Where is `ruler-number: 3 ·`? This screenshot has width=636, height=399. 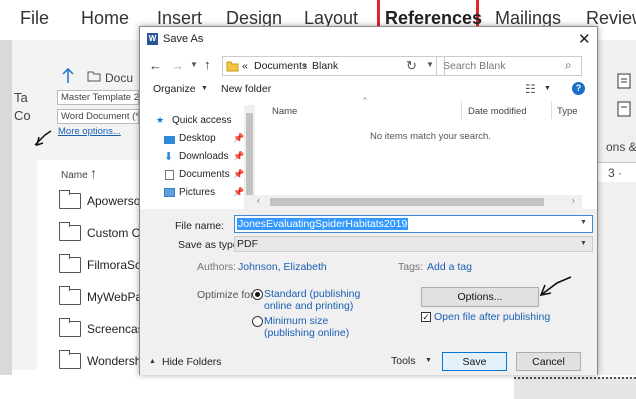
ruler-number: 3 · is located at coordinates (615, 173).